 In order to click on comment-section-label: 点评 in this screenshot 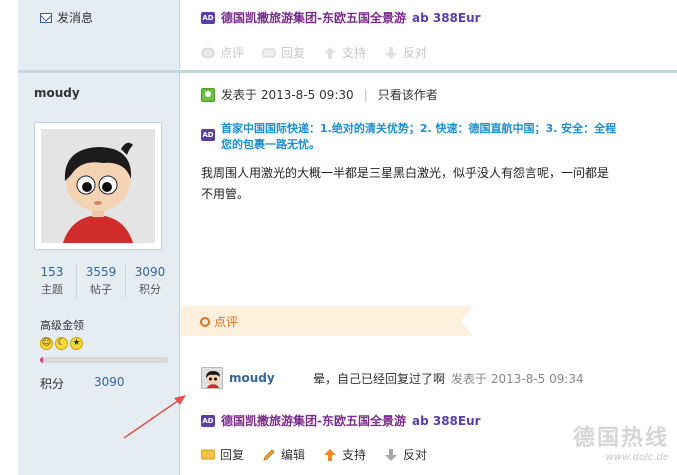, I will do `click(226, 322)`.